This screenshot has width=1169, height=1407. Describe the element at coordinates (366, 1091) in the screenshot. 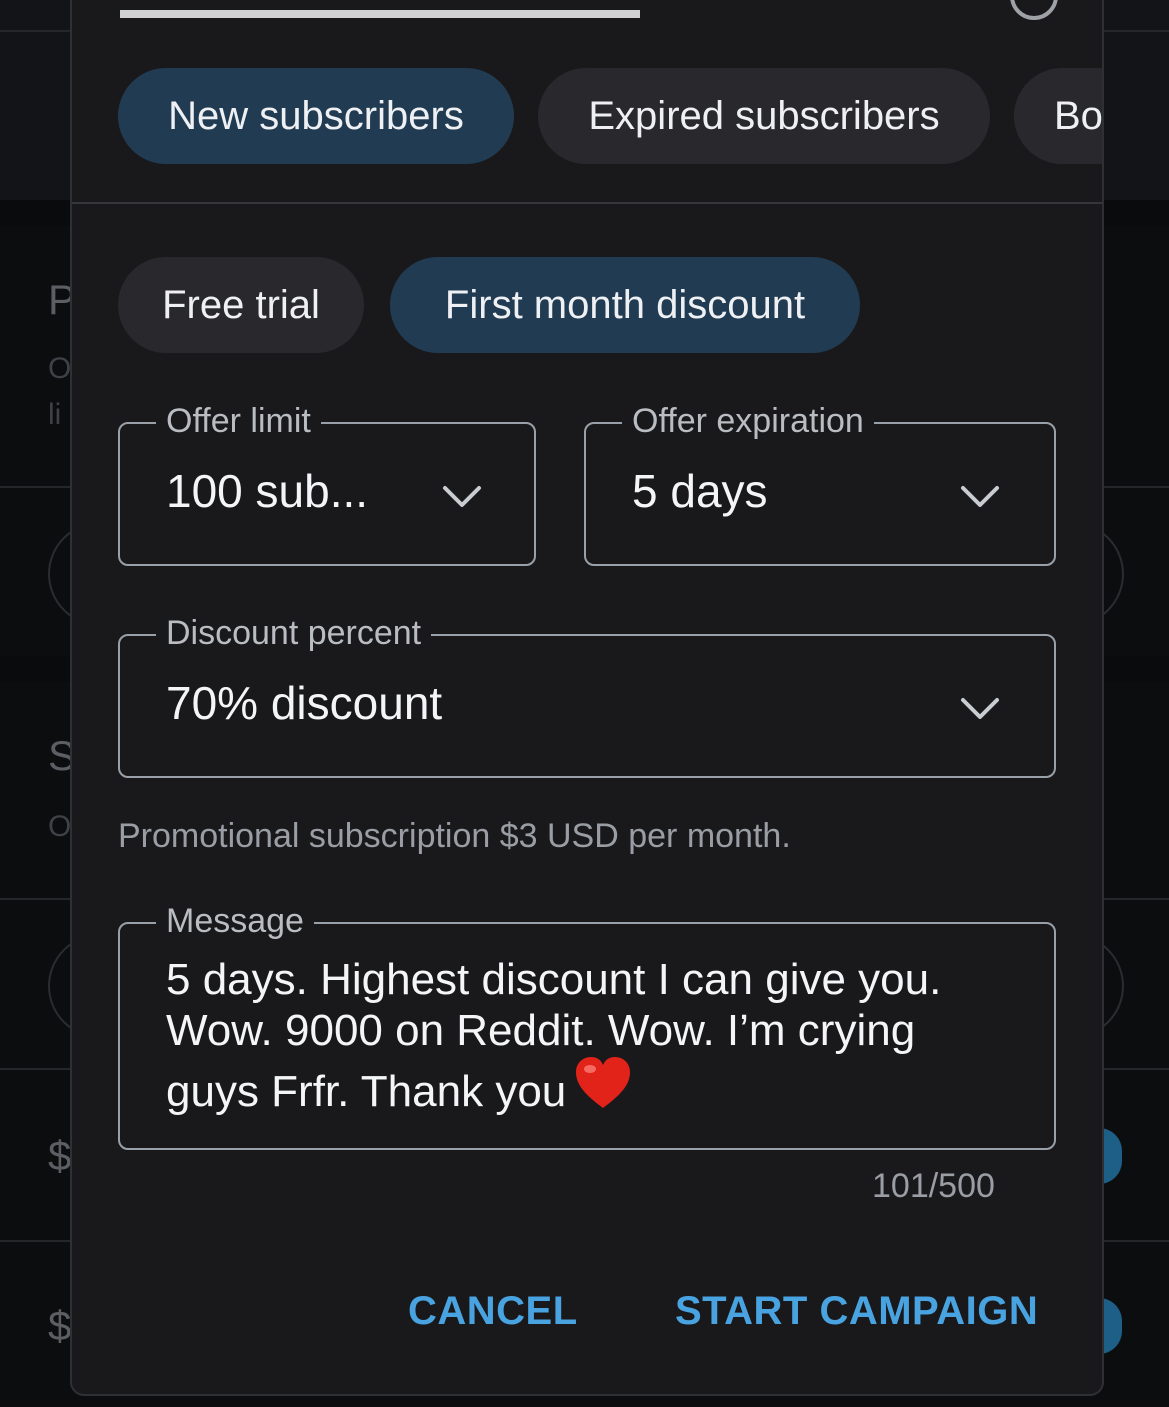

I see `message-line: guys Frfr. Thank you` at that location.